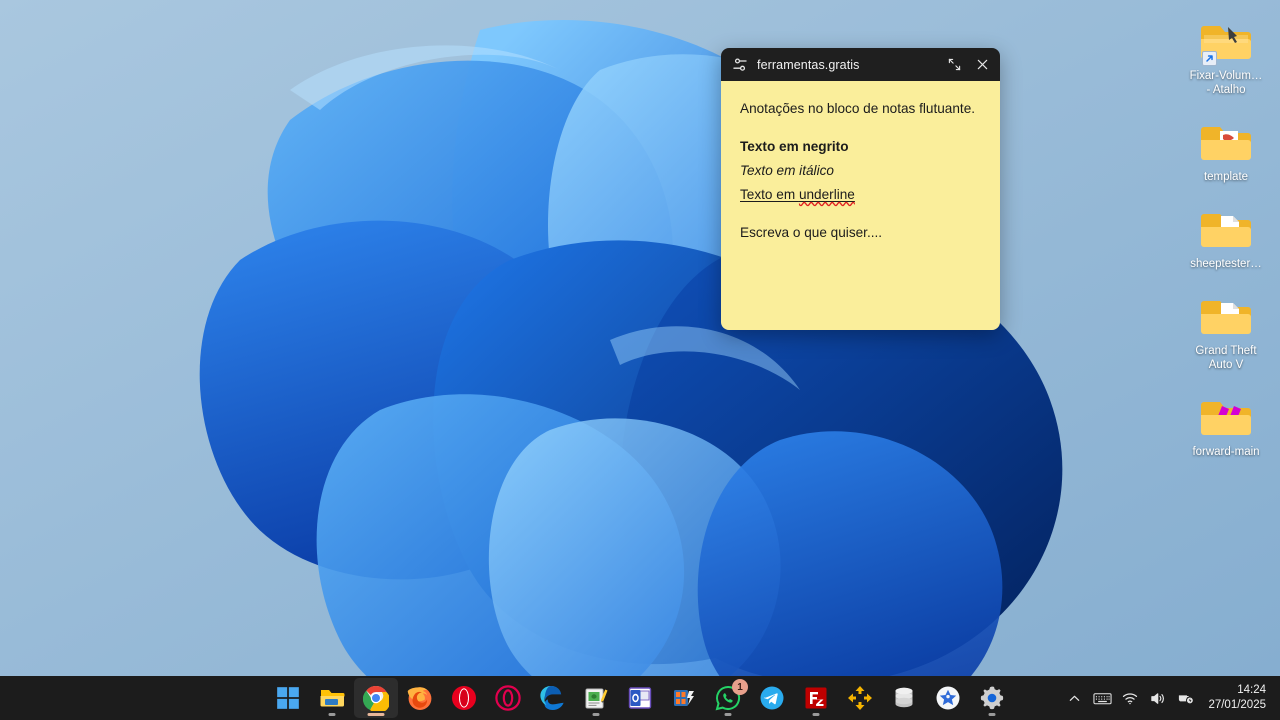 This screenshot has height=720, width=1280. I want to click on show-hidden-icons-button, so click(1074, 698).